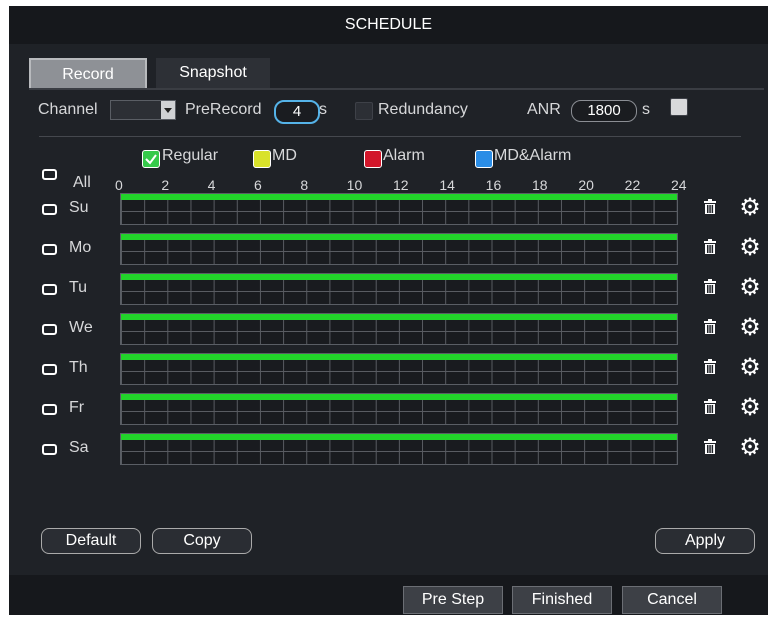 This screenshot has height=618, width=769. Describe the element at coordinates (453, 600) in the screenshot. I see `pre-step-button: Pre Step` at that location.